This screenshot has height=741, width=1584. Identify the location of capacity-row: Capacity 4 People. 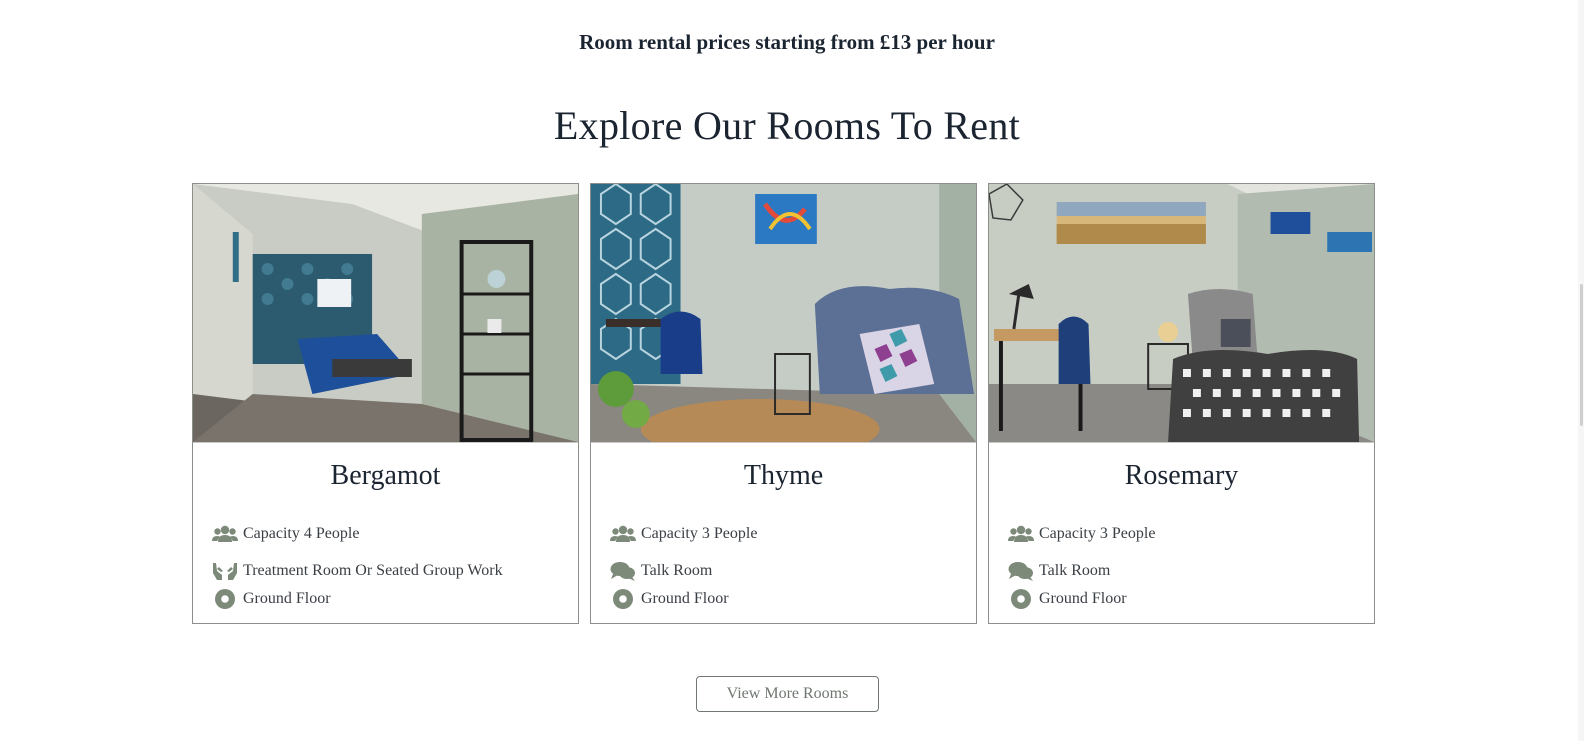
(395, 534).